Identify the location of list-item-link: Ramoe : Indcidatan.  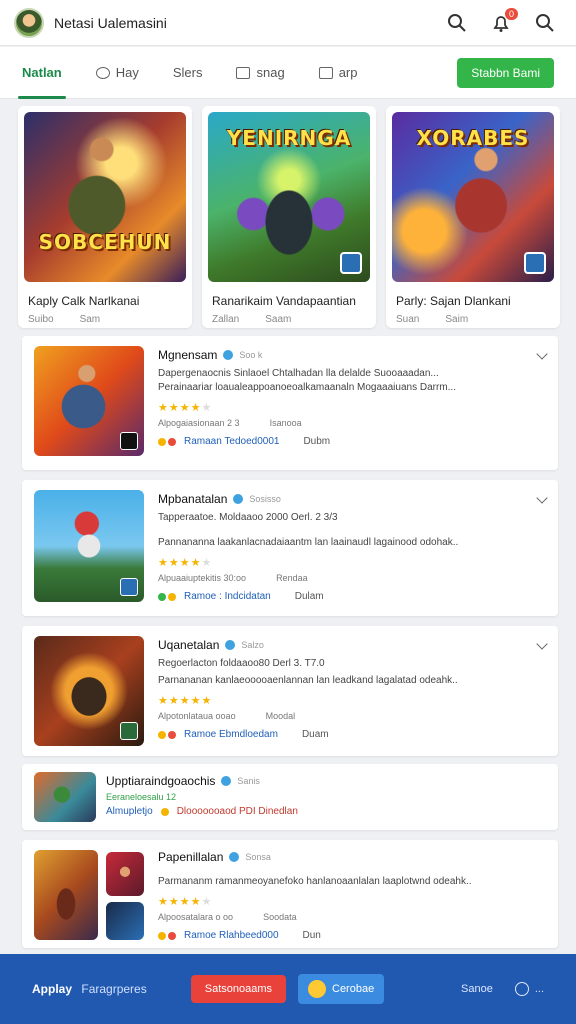
(227, 596).